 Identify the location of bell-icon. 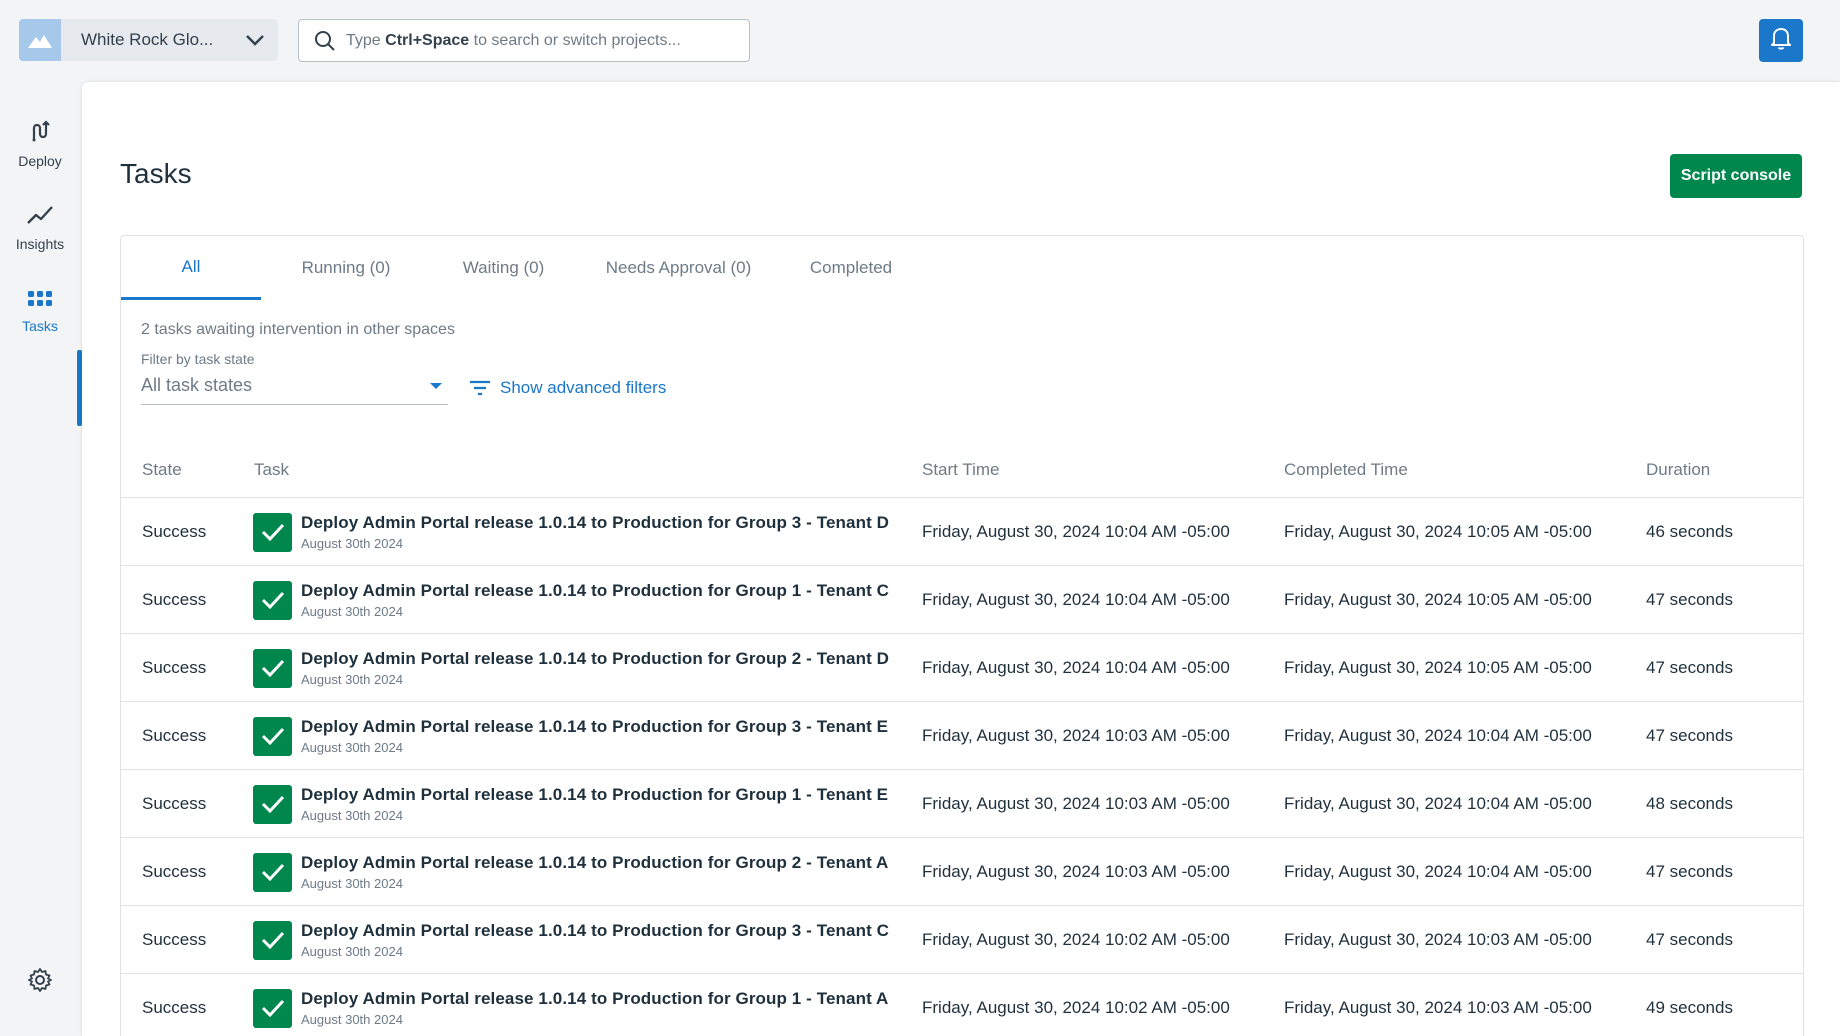
(1781, 40).